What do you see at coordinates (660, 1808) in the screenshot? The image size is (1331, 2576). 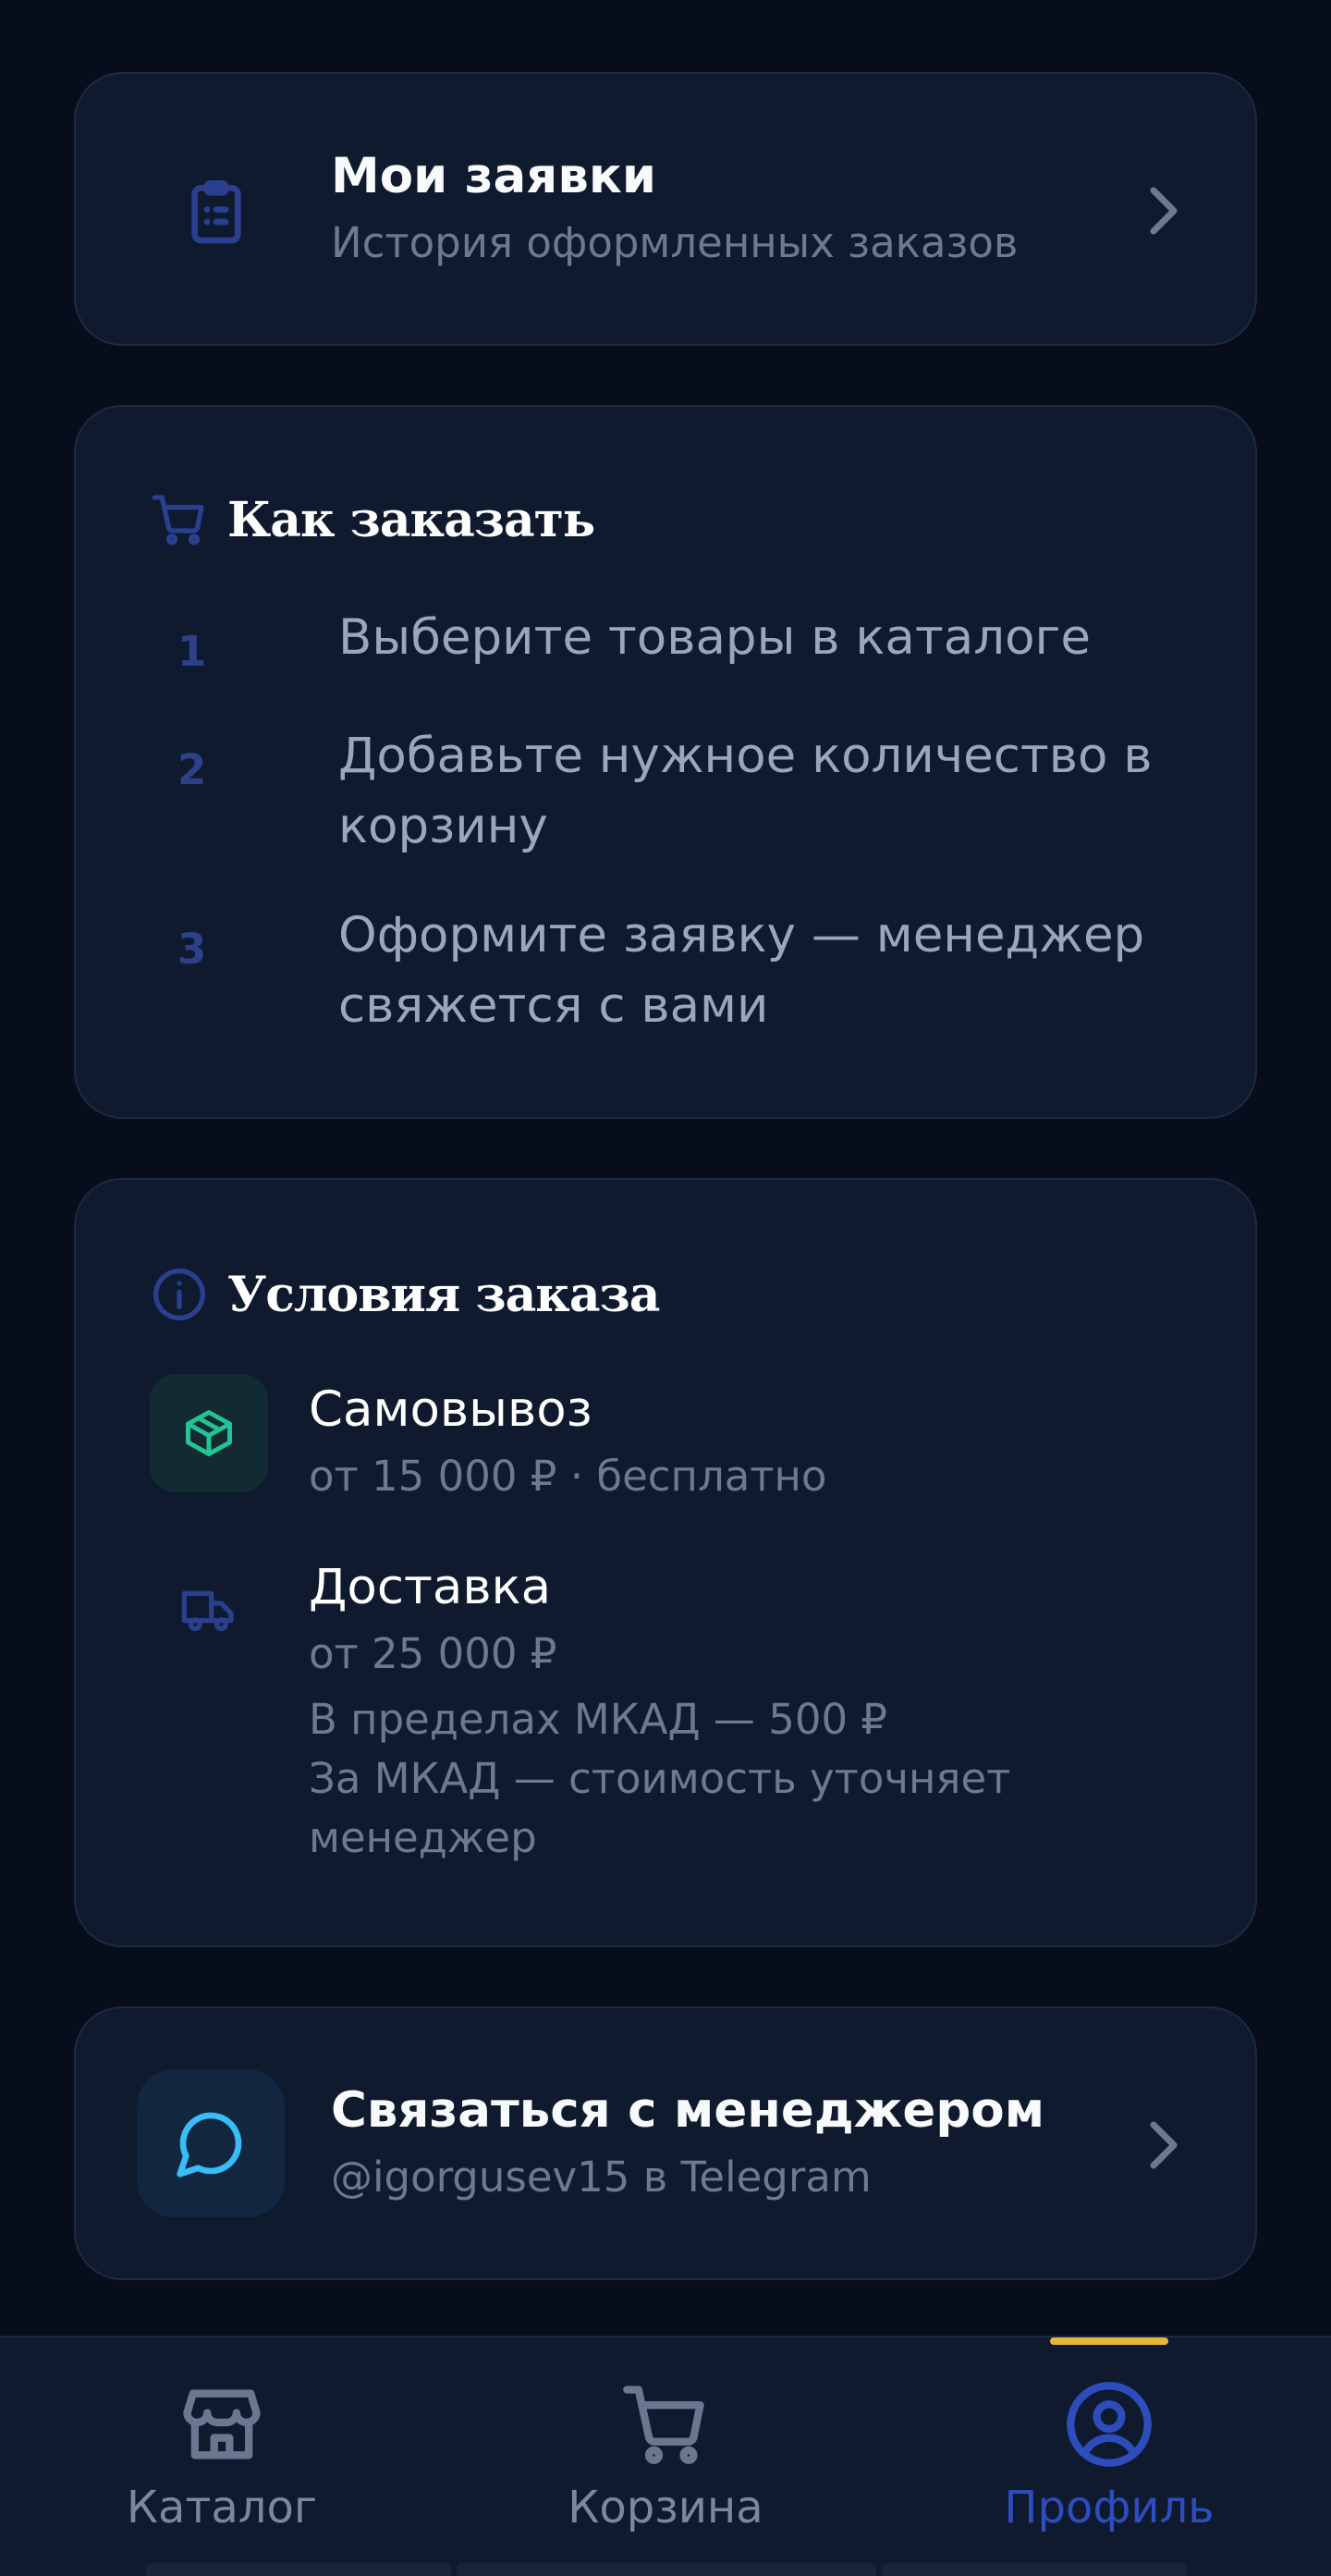 I see `delivery-note-outside: За МКАД — стоимость уточняет менеджер` at bounding box center [660, 1808].